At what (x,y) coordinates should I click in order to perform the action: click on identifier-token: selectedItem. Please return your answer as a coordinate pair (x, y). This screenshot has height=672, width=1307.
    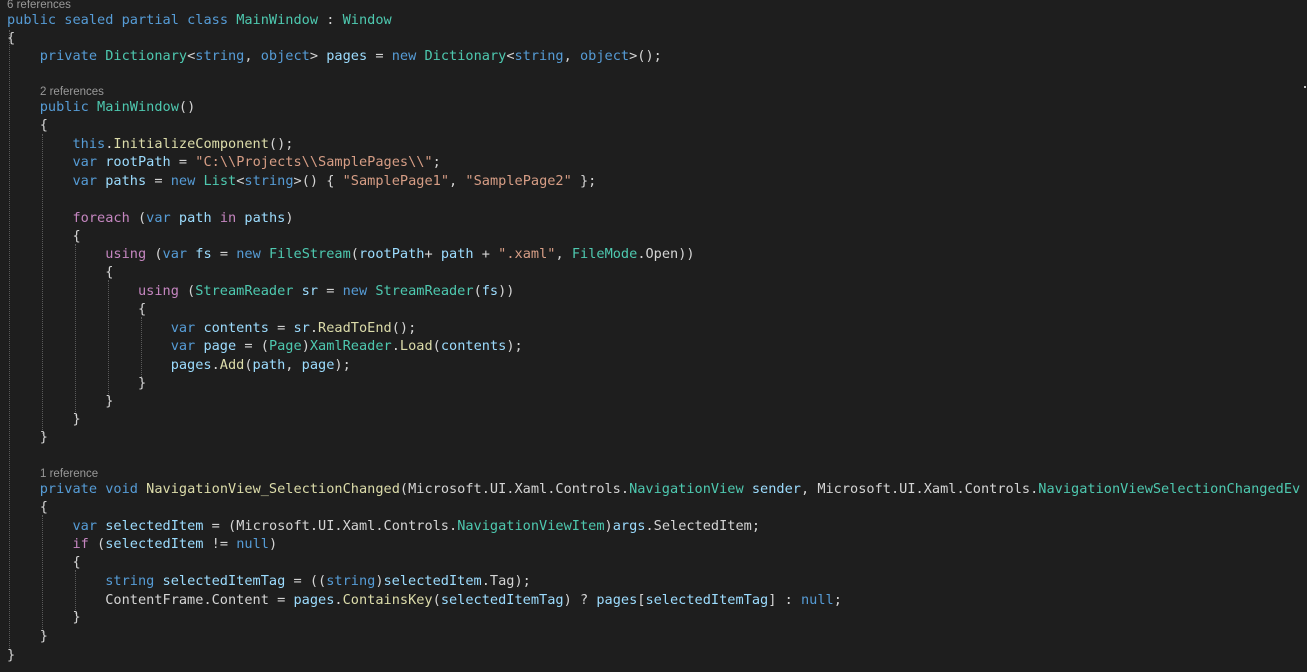
    Looking at the image, I should click on (154, 544).